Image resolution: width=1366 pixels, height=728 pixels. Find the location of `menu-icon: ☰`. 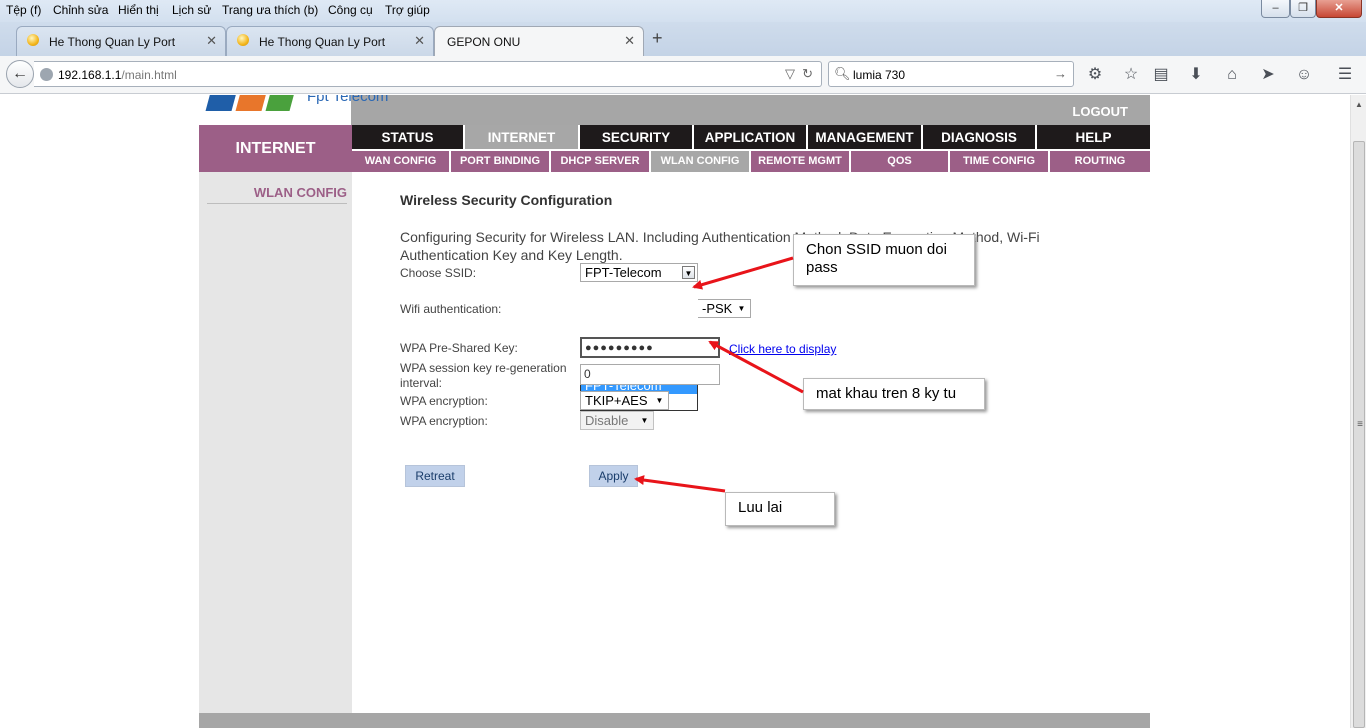

menu-icon: ☰ is located at coordinates (1345, 75).